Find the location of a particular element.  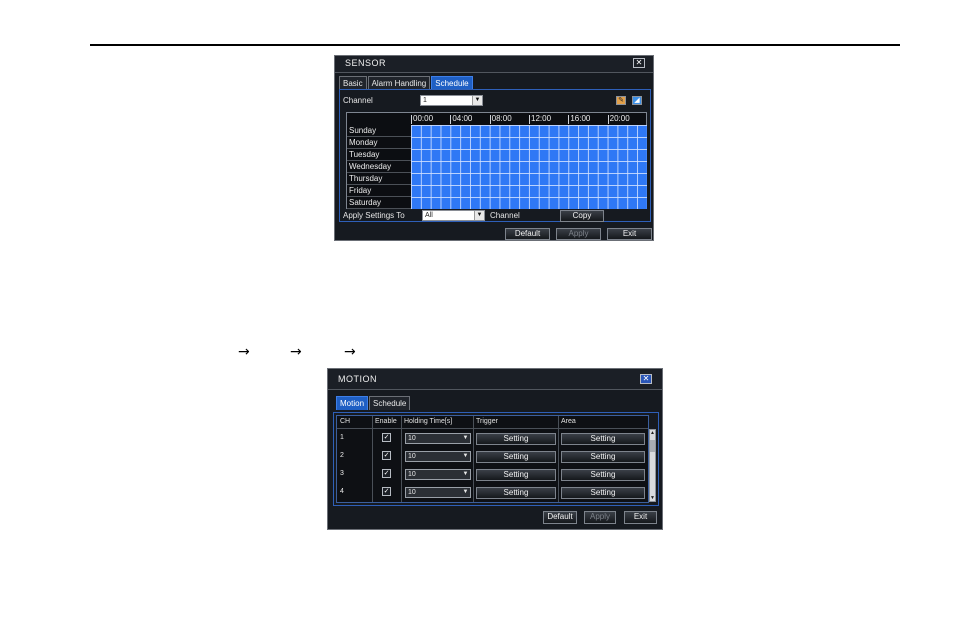

motion-tabs: Motion Schedule is located at coordinates (373, 403).